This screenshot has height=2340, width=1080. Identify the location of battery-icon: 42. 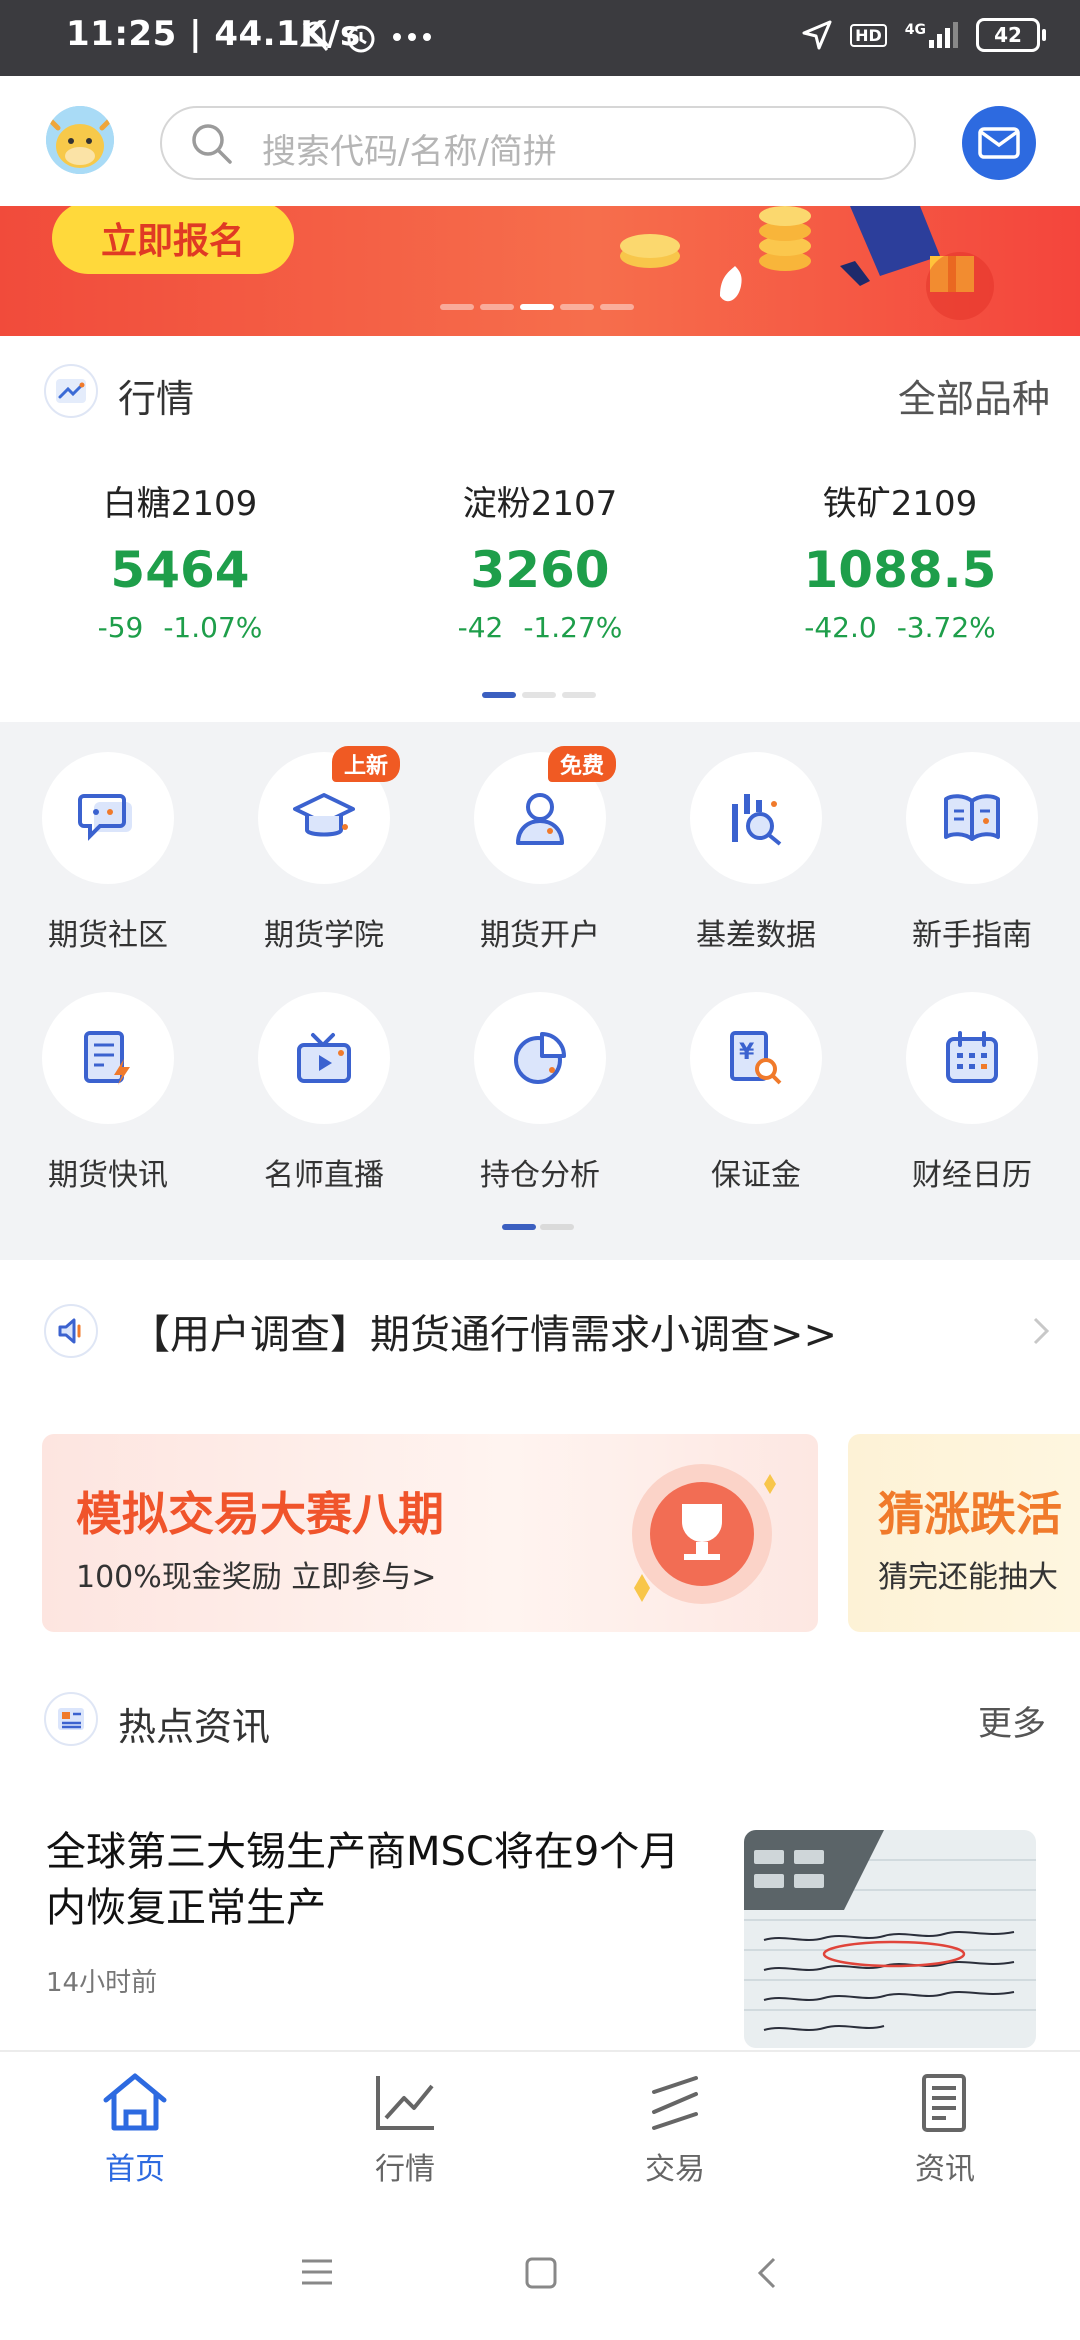
(1011, 35).